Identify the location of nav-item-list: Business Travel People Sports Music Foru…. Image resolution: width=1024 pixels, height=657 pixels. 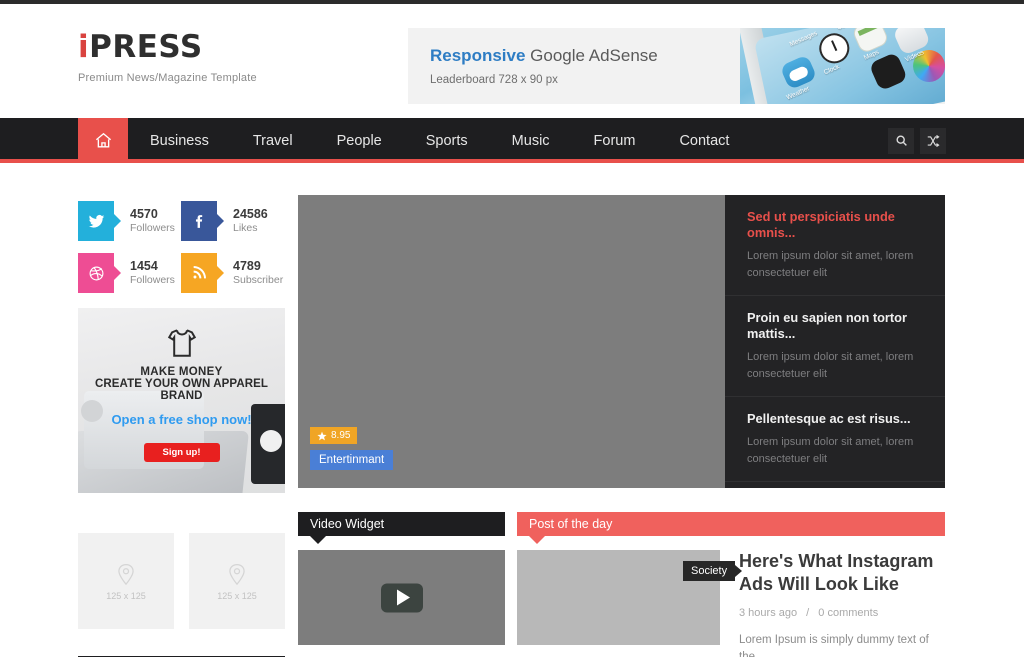
(439, 140).